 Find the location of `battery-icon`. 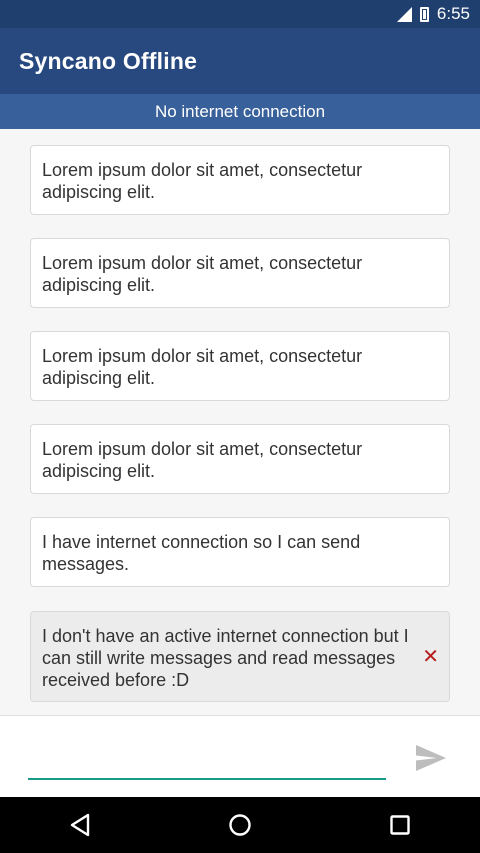

battery-icon is located at coordinates (424, 14).